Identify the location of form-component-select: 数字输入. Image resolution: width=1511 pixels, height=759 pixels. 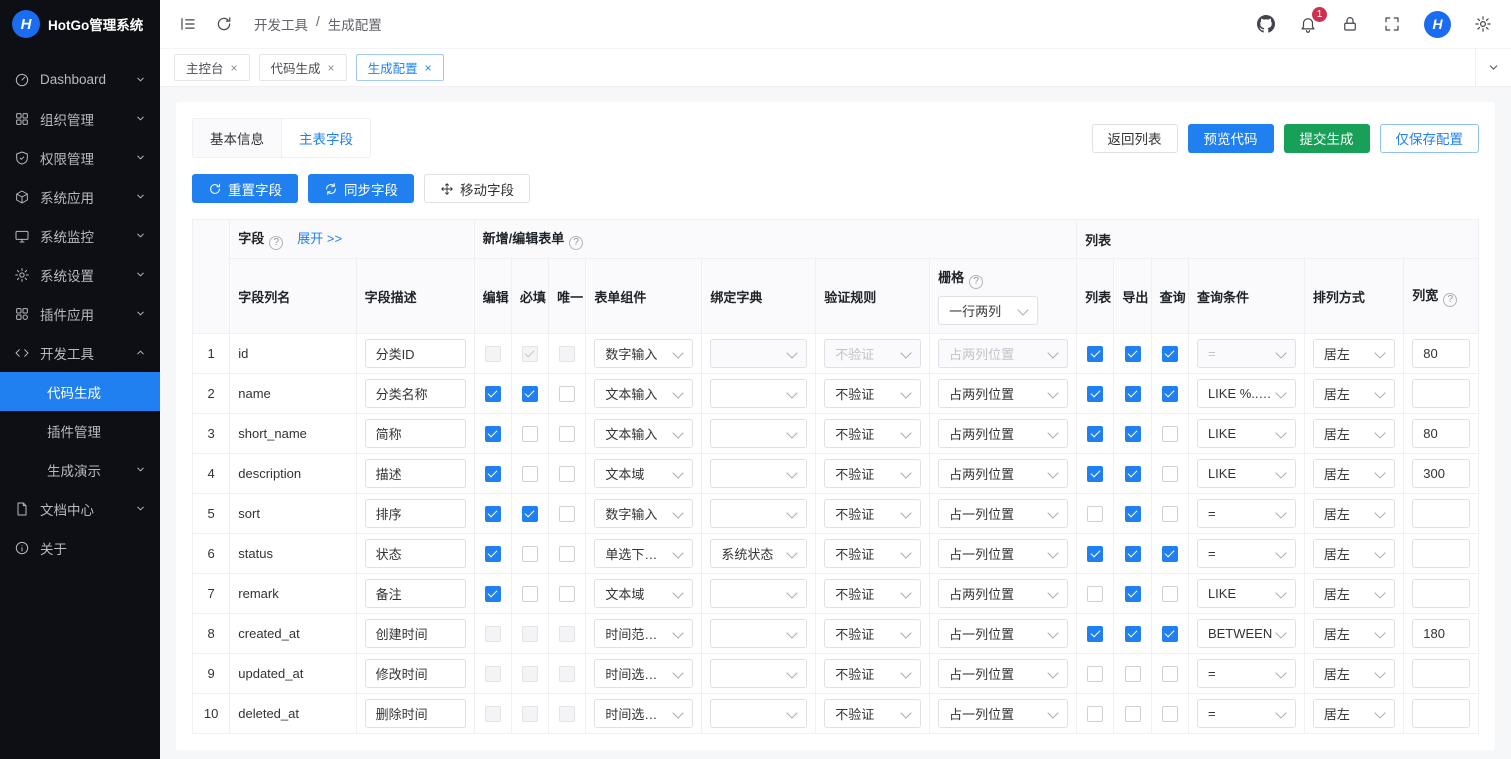
(644, 513).